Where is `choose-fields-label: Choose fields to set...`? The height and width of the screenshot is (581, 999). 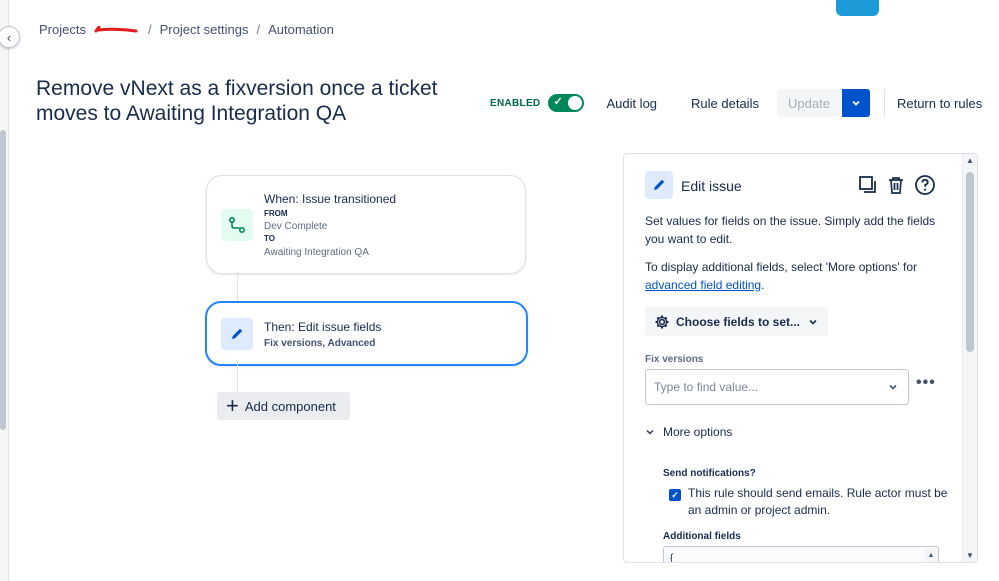
choose-fields-label: Choose fields to set... is located at coordinates (738, 321).